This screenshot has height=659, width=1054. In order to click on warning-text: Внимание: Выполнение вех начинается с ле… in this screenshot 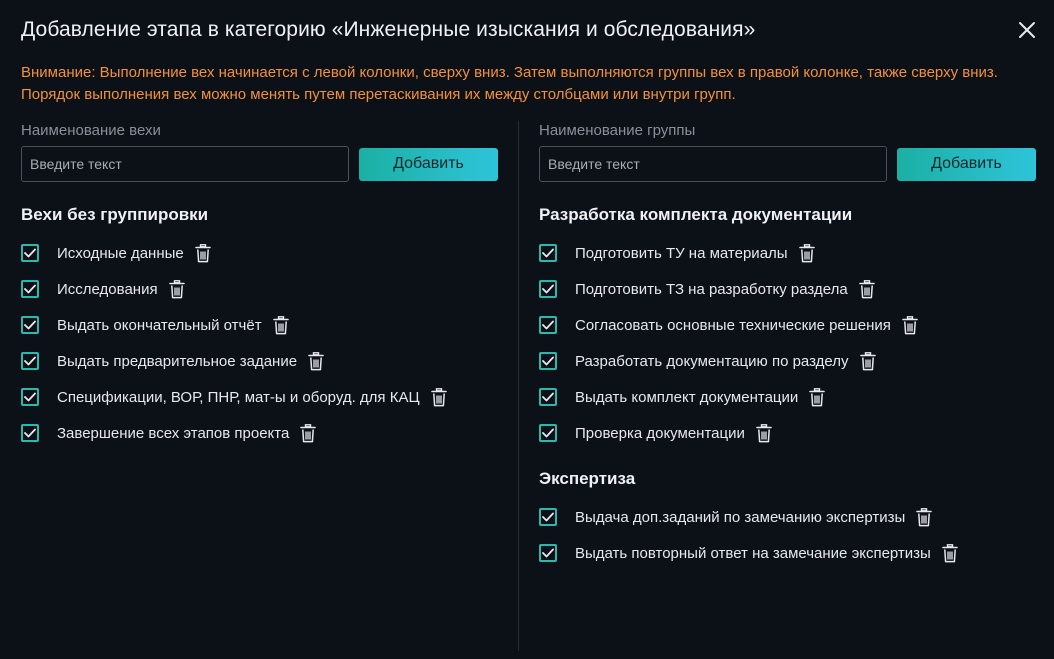, I will do `click(509, 83)`.